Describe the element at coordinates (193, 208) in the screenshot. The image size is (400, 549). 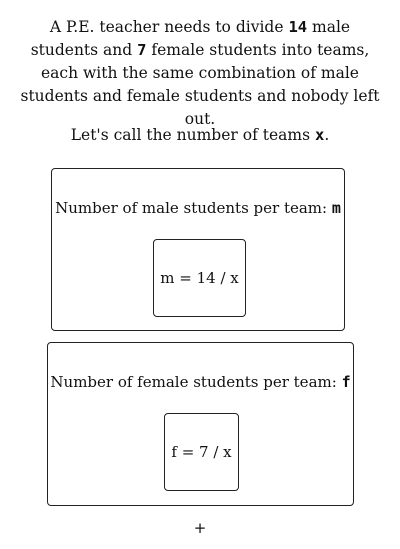
I see `male-card-label: Number of male students per team:` at that location.